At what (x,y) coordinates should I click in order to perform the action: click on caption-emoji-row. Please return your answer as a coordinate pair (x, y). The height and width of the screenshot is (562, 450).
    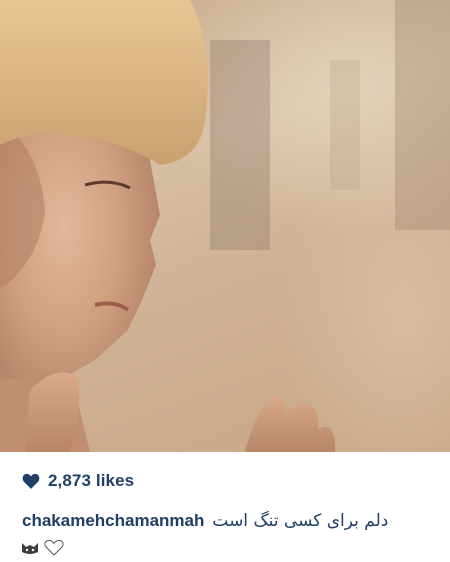
    Looking at the image, I should click on (42, 547).